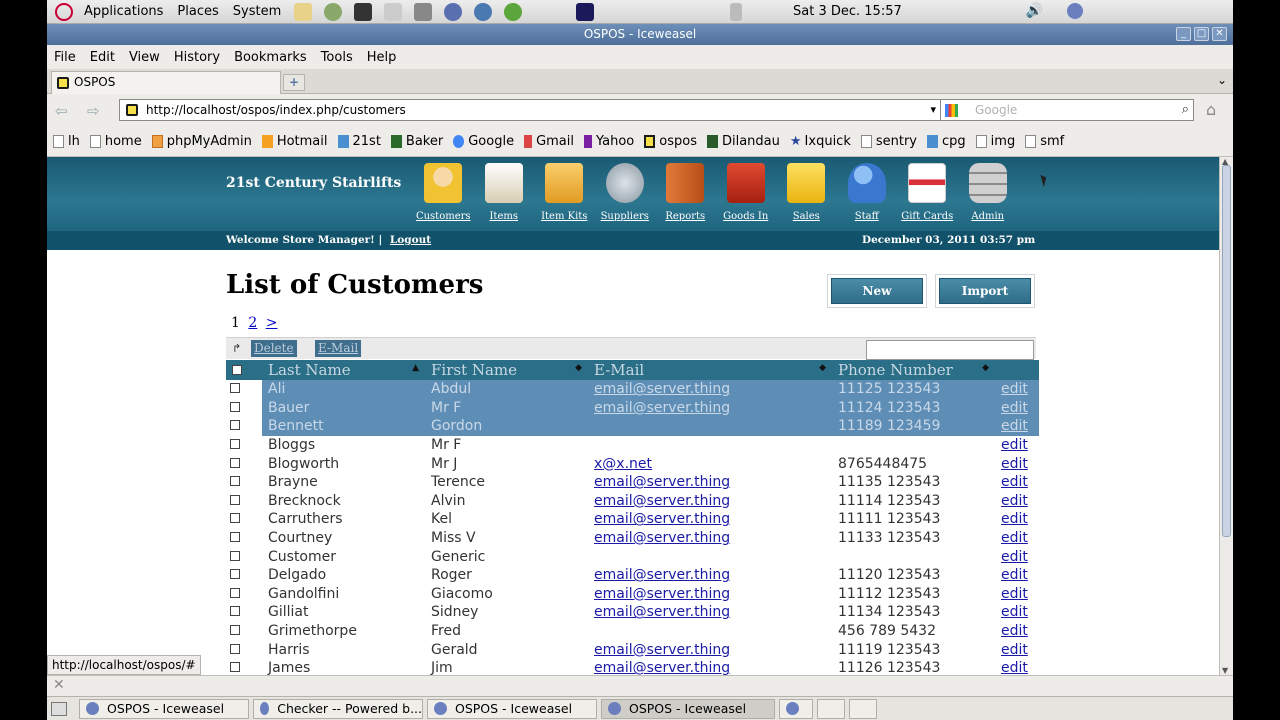  Describe the element at coordinates (333, 11) in the screenshot. I see `help-launcher-icon` at that location.